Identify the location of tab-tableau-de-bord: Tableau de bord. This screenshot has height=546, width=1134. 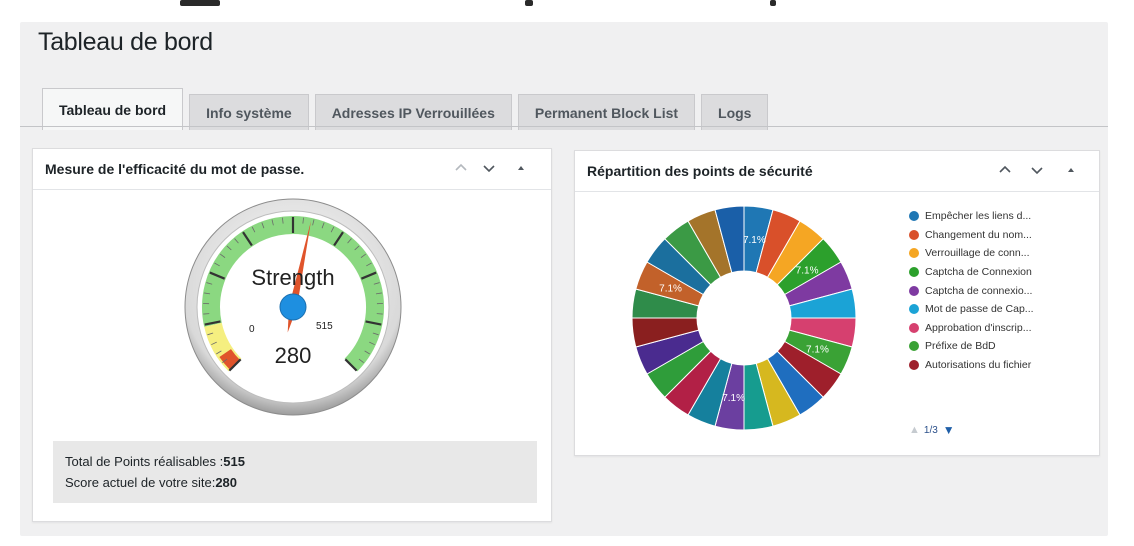
(113, 109).